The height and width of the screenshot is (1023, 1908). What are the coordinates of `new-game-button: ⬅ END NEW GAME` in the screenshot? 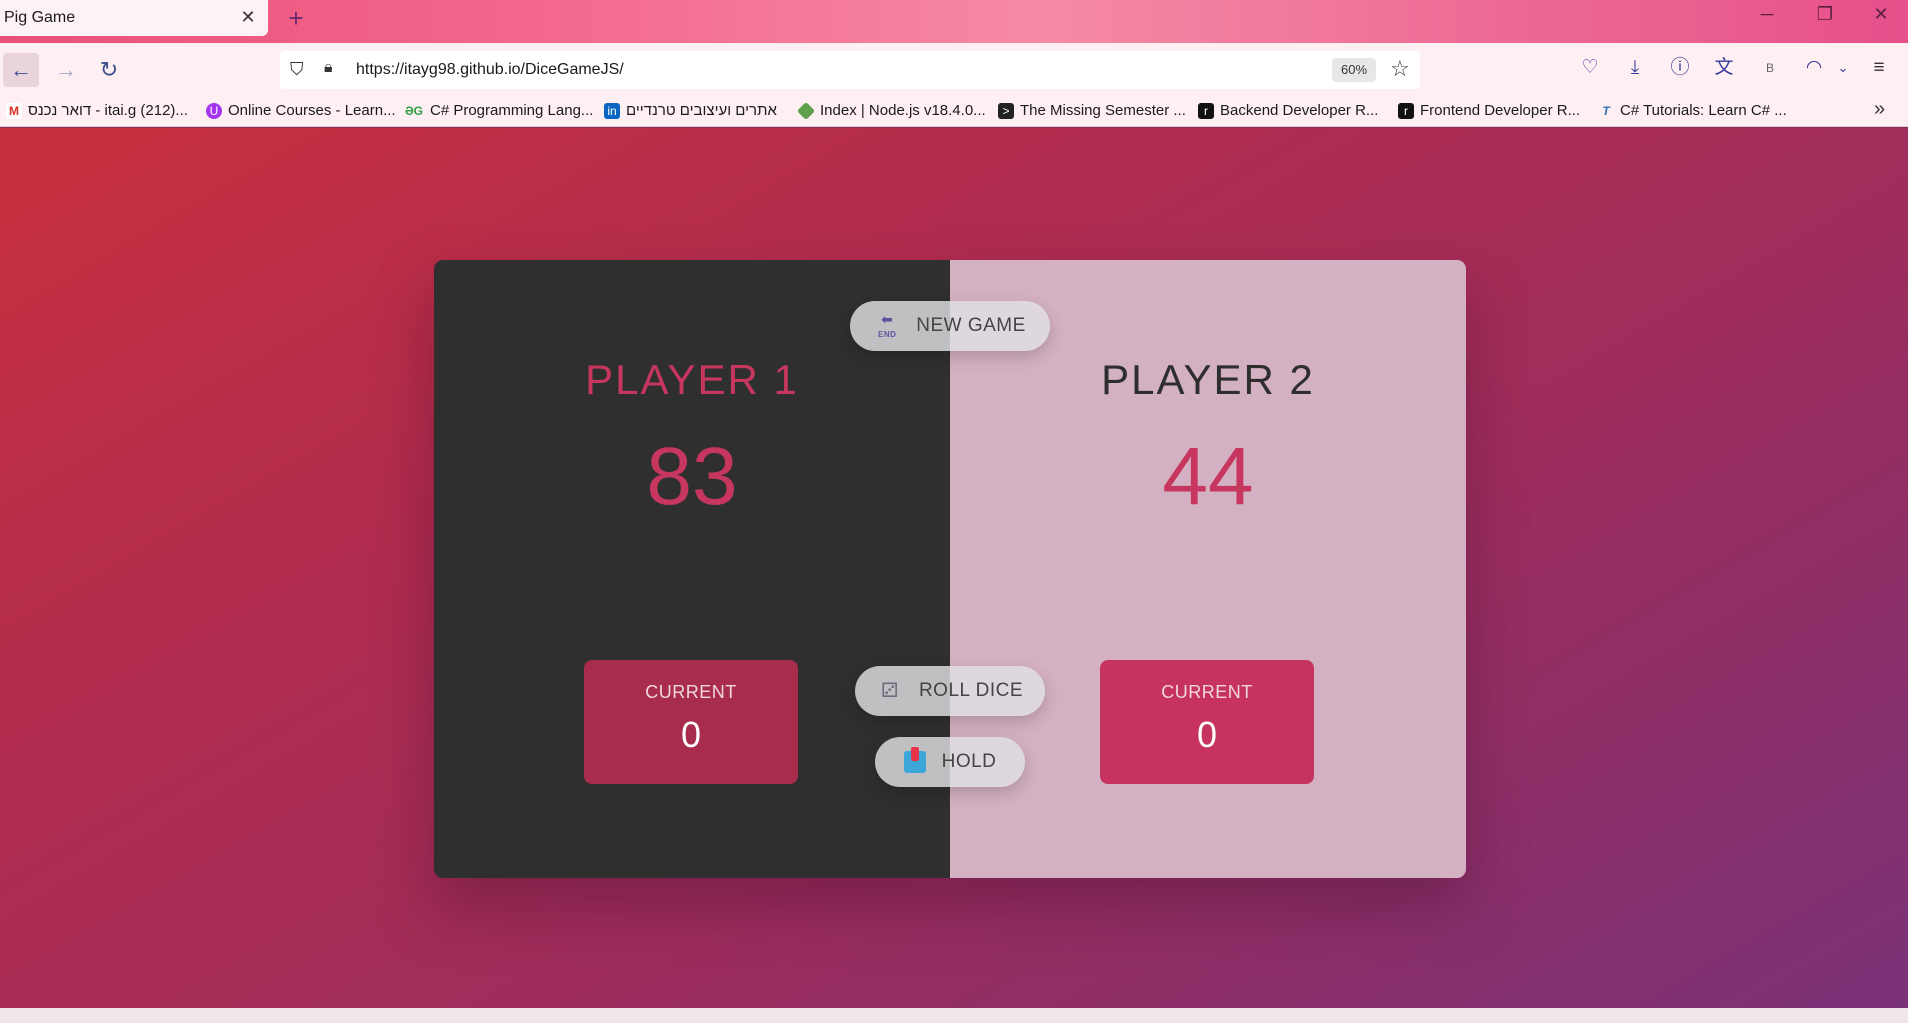 It's located at (950, 326).